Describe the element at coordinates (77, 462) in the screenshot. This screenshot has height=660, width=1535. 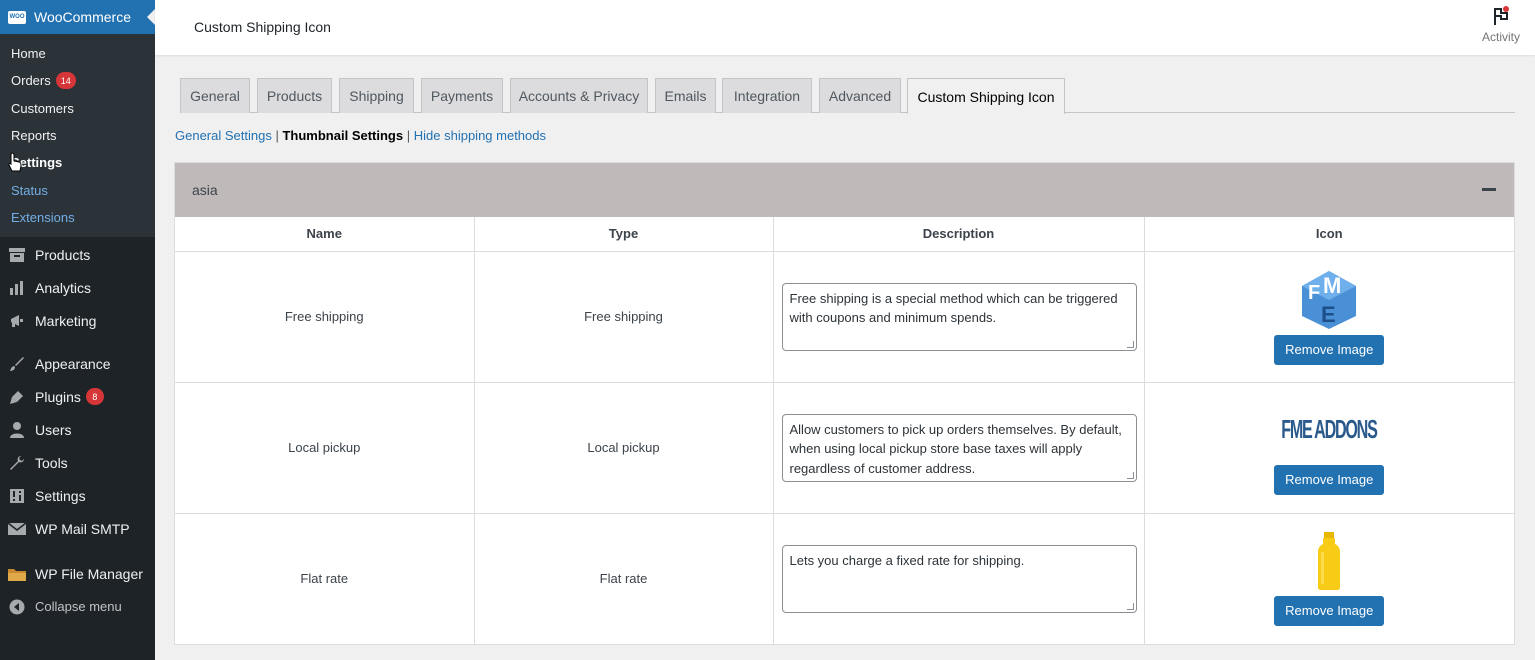
I see `menu-item-tools: Tools` at that location.